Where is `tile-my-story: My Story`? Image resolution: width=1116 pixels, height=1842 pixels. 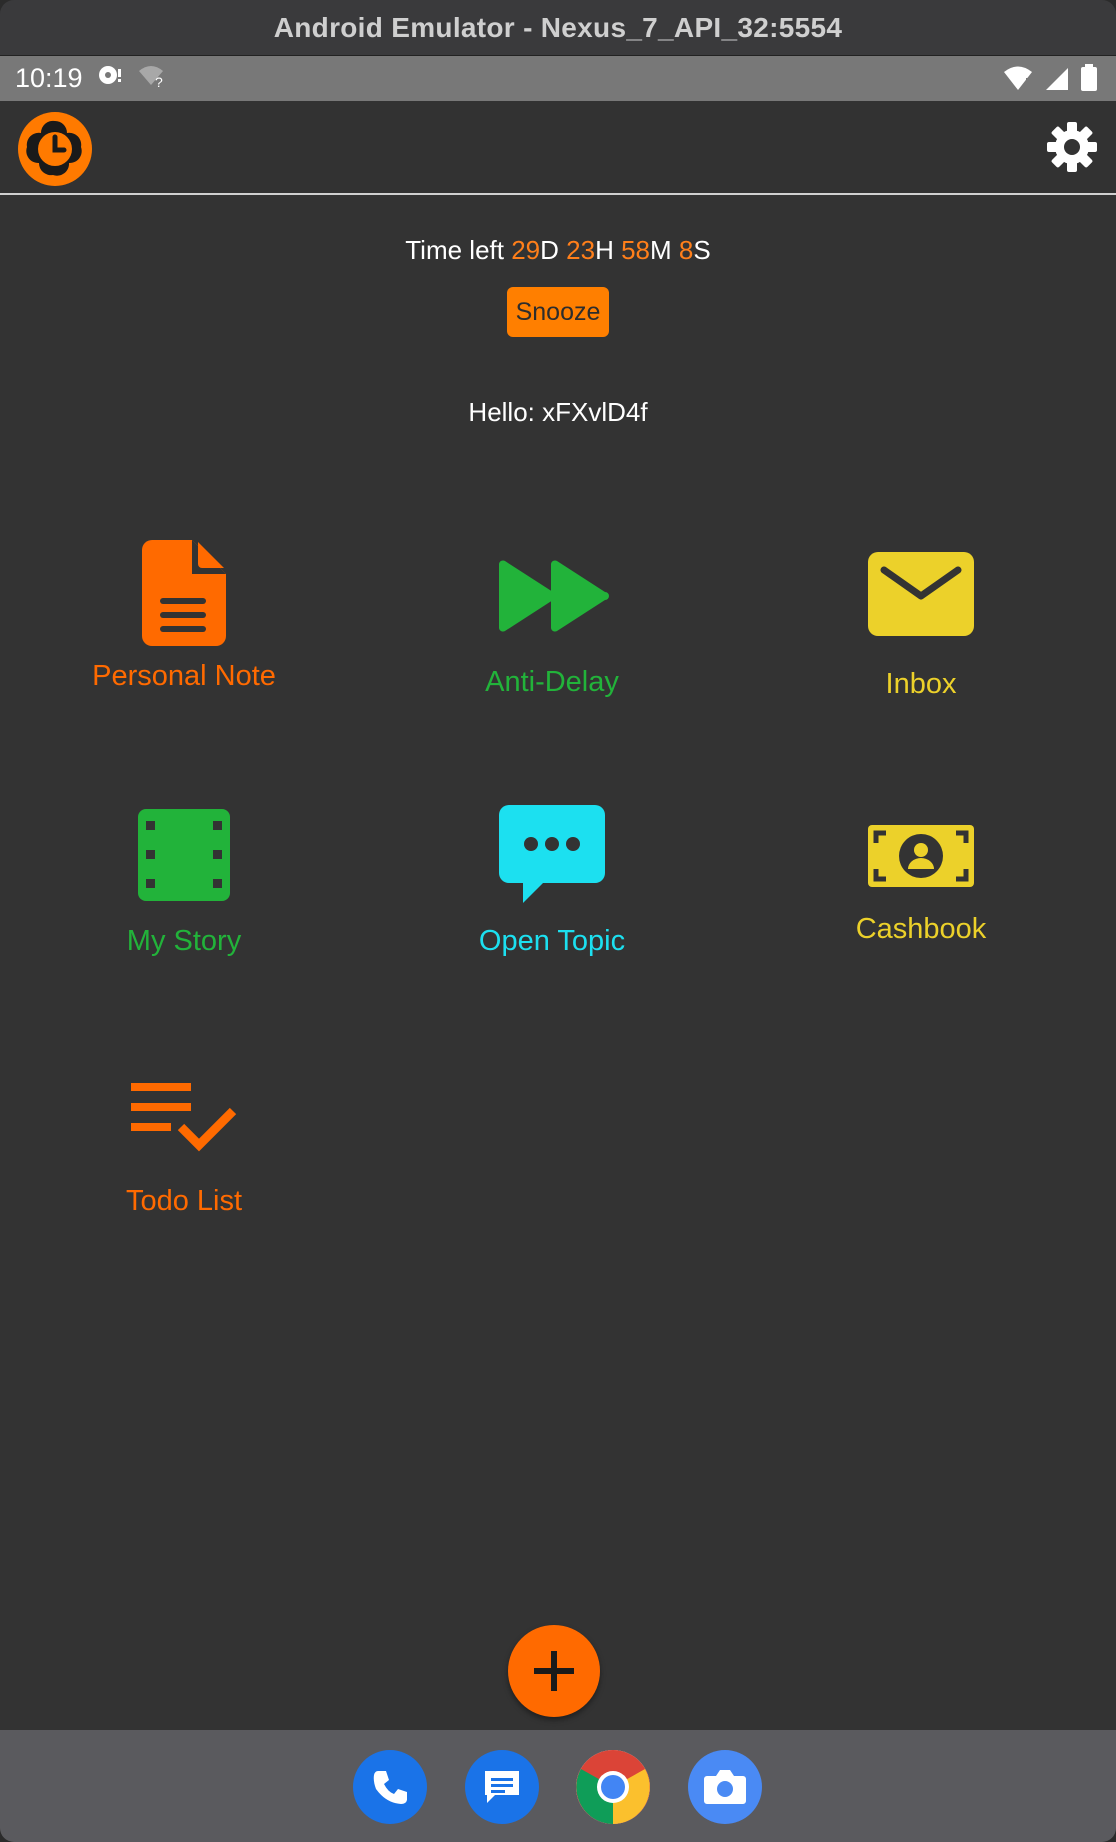 tile-my-story: My Story is located at coordinates (184, 883).